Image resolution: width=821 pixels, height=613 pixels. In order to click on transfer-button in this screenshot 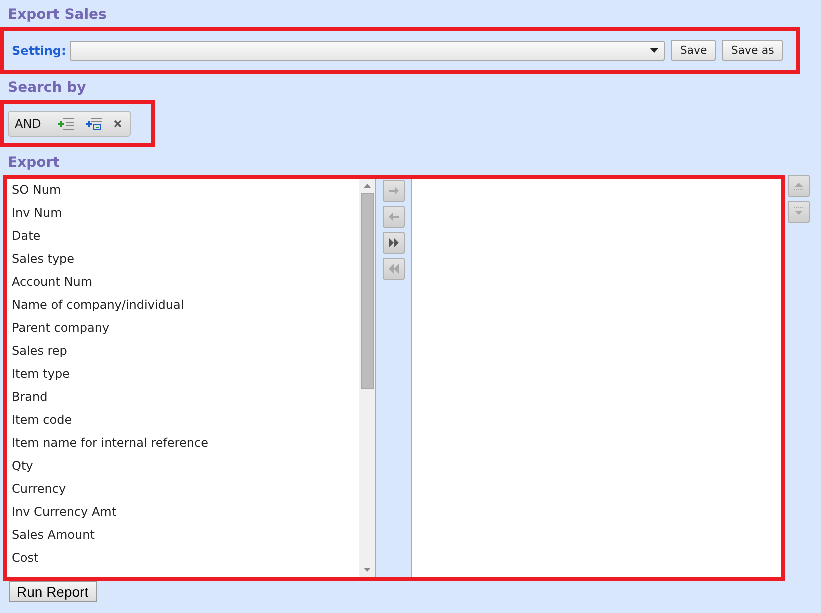, I will do `click(393, 243)`.